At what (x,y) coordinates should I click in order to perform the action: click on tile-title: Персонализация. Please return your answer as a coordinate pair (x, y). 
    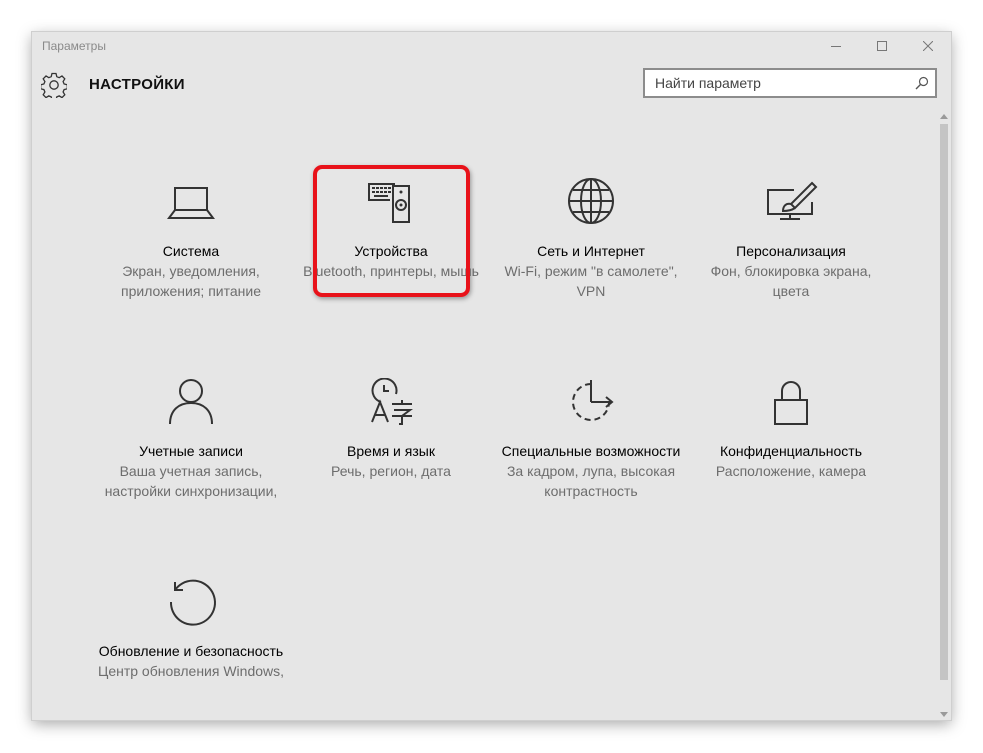
    Looking at the image, I should click on (791, 251).